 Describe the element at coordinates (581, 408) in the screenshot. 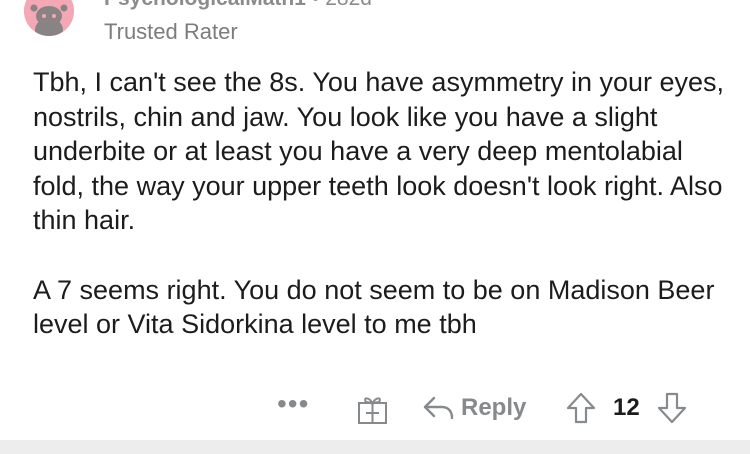

I see `upvote-arrow-icon` at that location.